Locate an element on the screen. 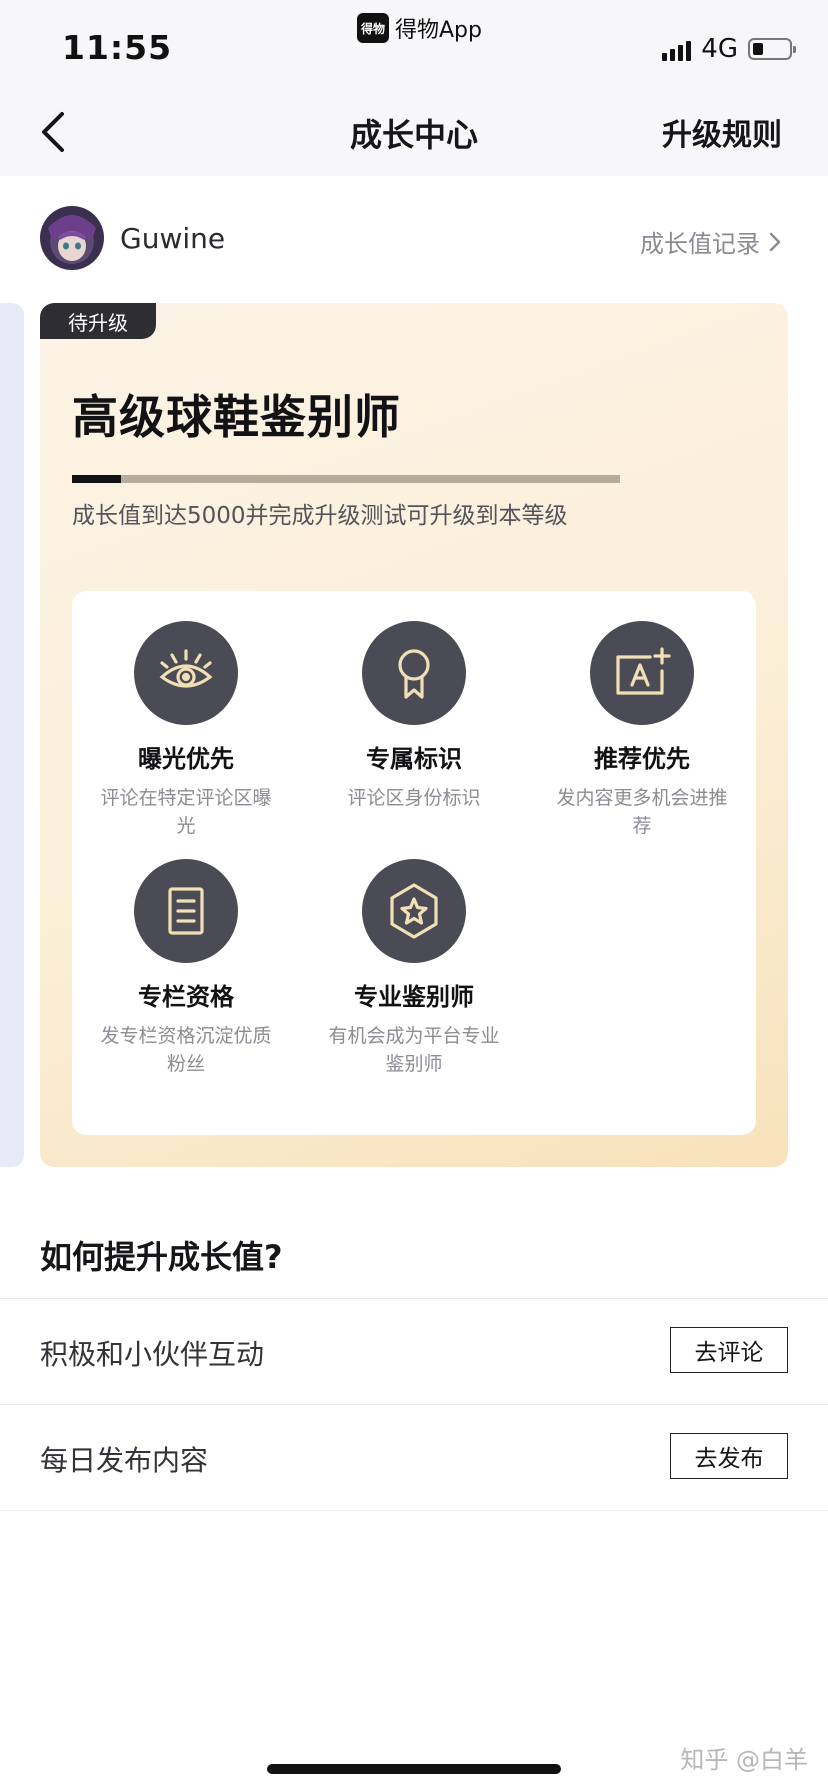 This screenshot has width=828, height=1792. benefit-item: 专属标识 评论区身份标识 is located at coordinates (414, 716).